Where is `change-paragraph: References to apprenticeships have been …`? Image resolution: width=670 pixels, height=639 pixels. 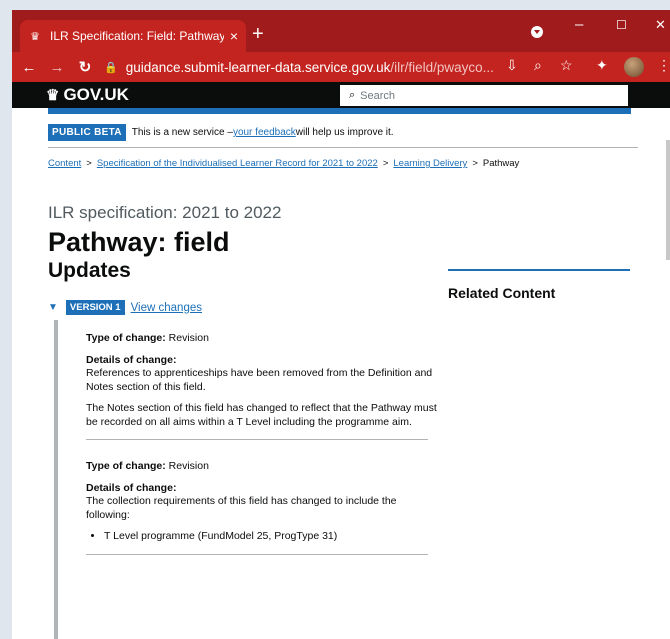
change-paragraph: References to apprenticeships have been … is located at coordinates (259, 380).